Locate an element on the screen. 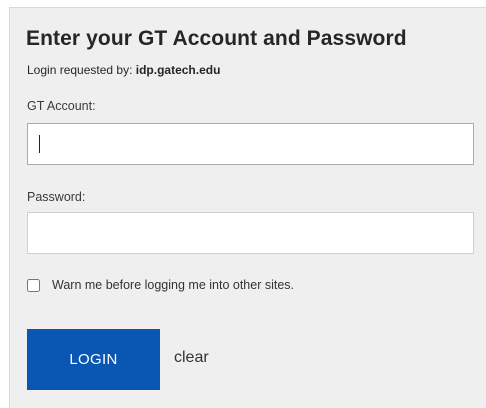  page-title: Enter your GT Account and Password is located at coordinates (216, 38).